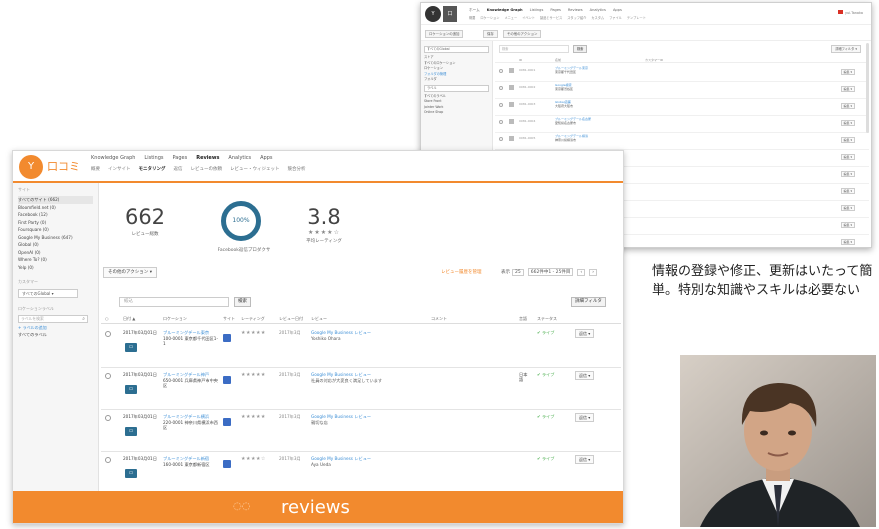 This screenshot has height=529, width=879. I want to click on site-filter-item: すべてのサイト (662), so click(55, 200).